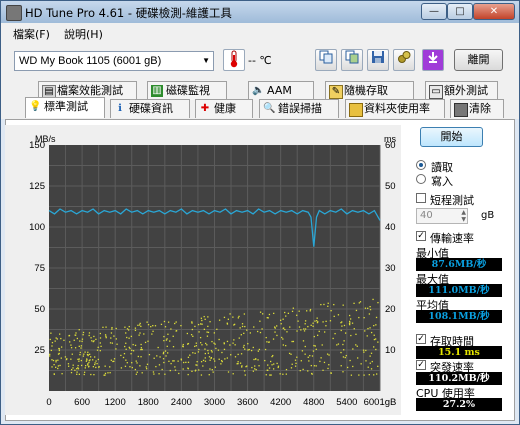 This screenshot has width=520, height=425. Describe the element at coordinates (281, 90) in the screenshot. I see `tab-aam: 🔈 AAM` at that location.